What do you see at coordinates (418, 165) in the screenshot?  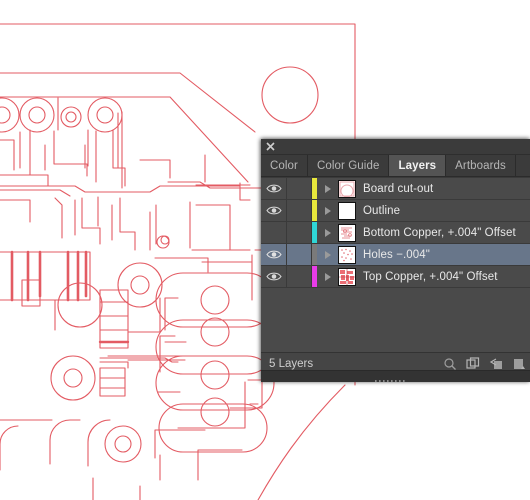 I see `tab-layers: Layers` at bounding box center [418, 165].